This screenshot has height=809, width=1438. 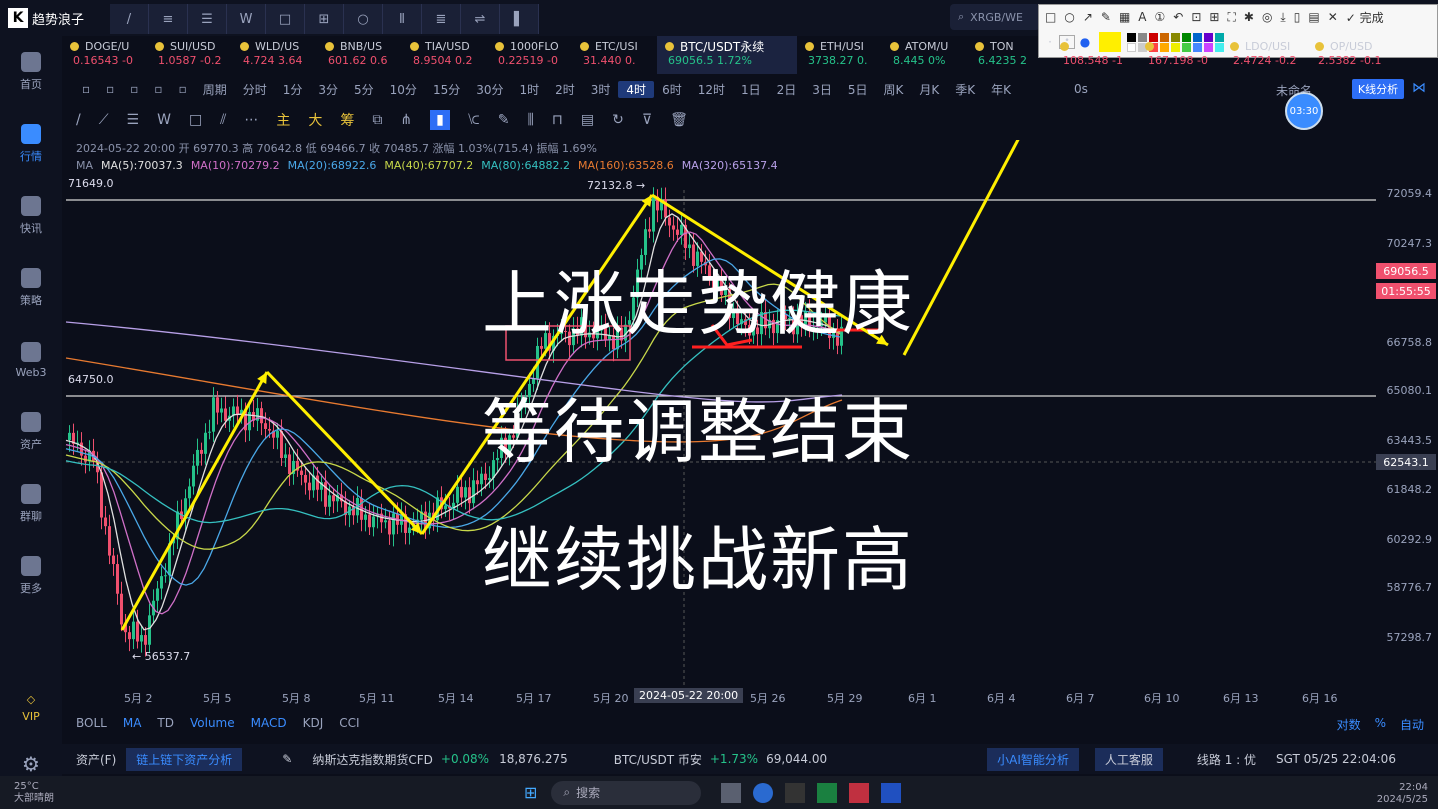 What do you see at coordinates (269, 726) in the screenshot?
I see `indicator-tab: MACD` at bounding box center [269, 726].